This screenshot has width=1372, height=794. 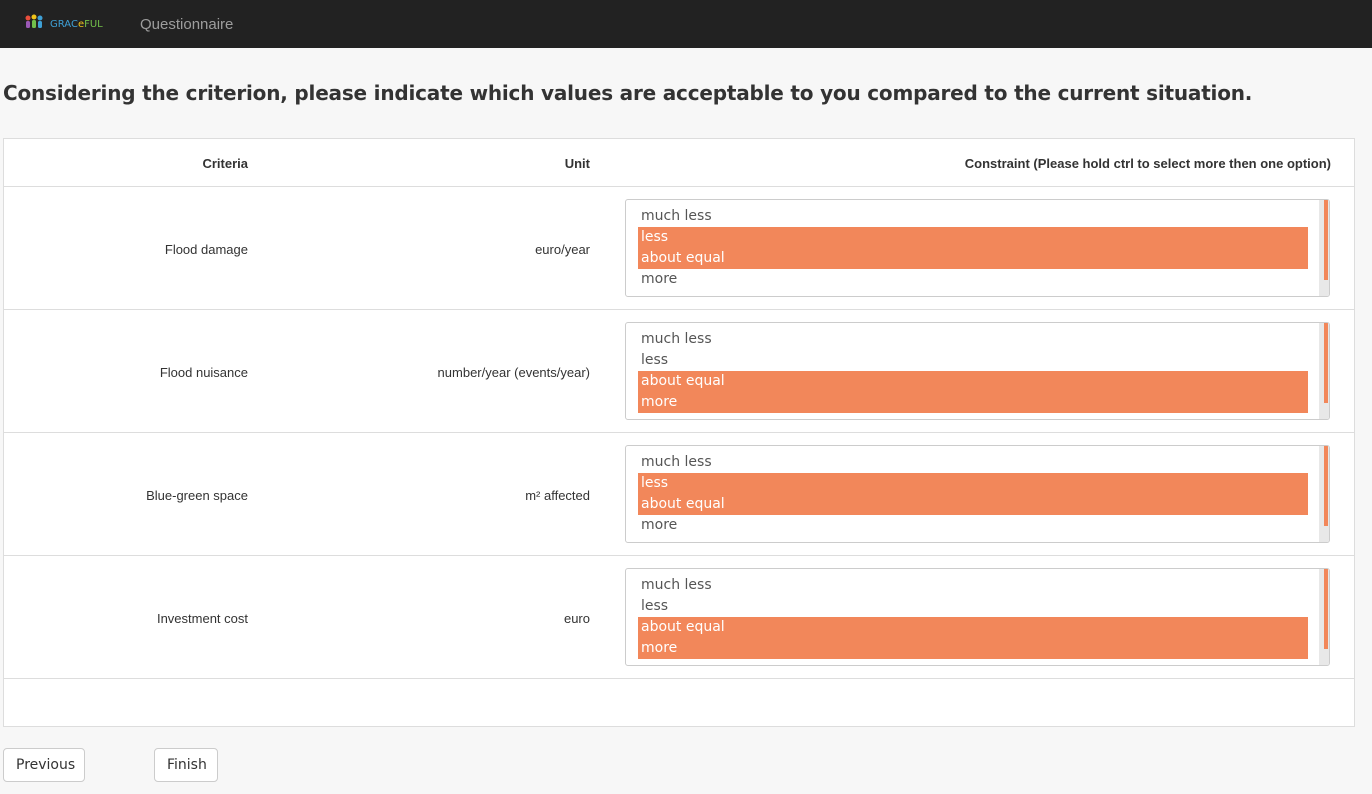 What do you see at coordinates (225, 163) in the screenshot?
I see `header-criteria: Criteria` at bounding box center [225, 163].